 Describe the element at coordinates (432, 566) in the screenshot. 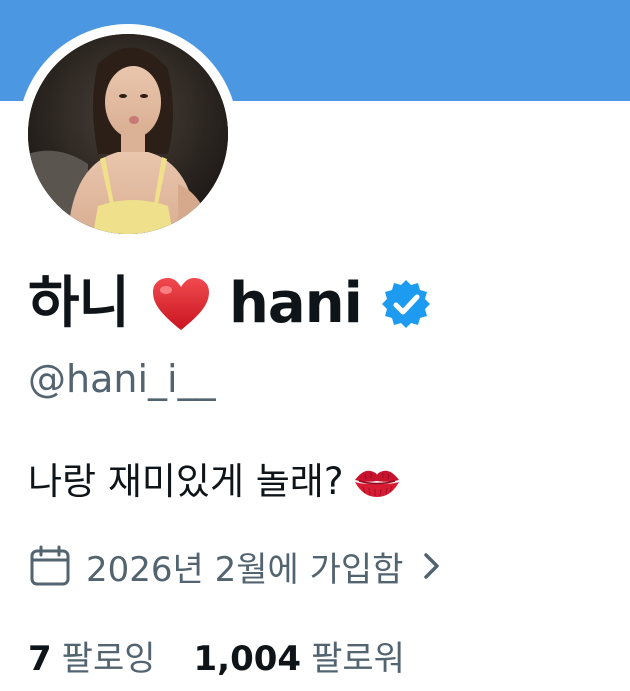

I see `chevron-right-icon` at that location.